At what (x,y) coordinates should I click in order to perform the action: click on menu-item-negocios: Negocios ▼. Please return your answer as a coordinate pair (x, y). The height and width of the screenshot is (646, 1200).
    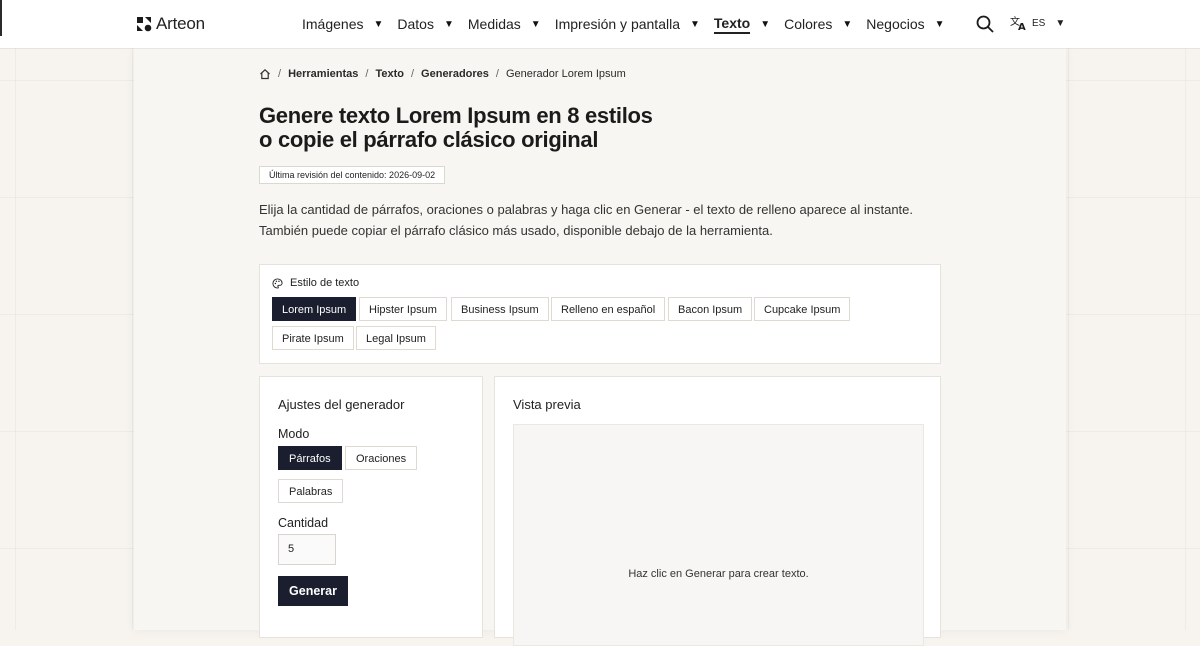
    Looking at the image, I should click on (905, 24).